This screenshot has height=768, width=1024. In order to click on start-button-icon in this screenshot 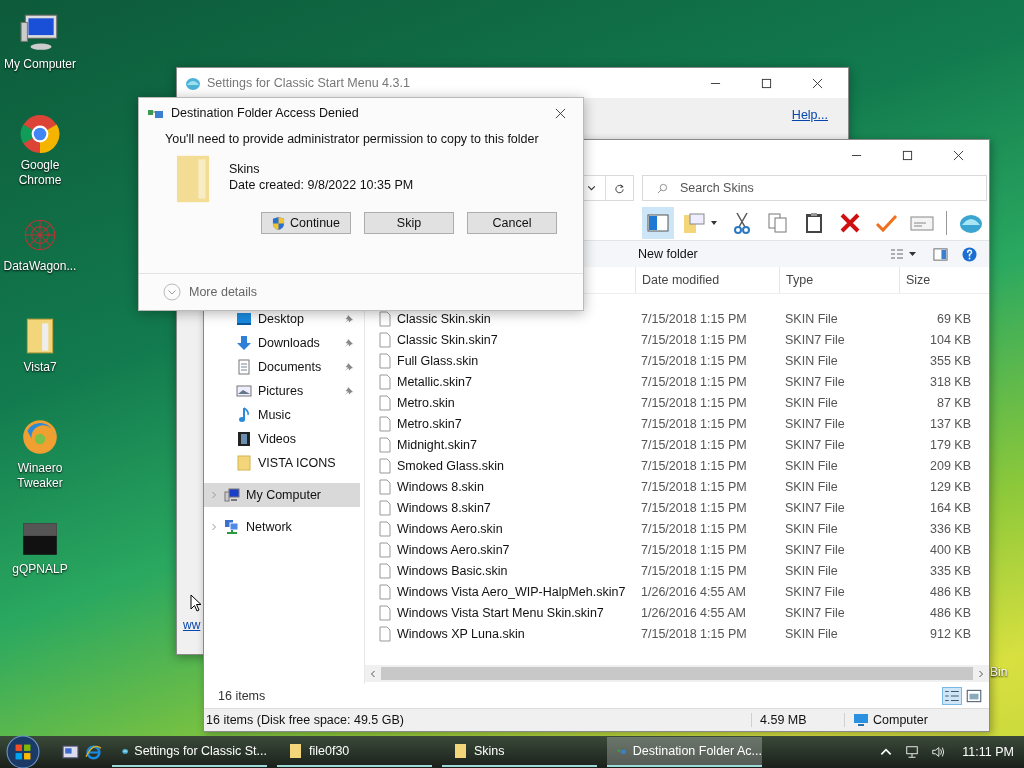, I will do `click(23, 751)`.